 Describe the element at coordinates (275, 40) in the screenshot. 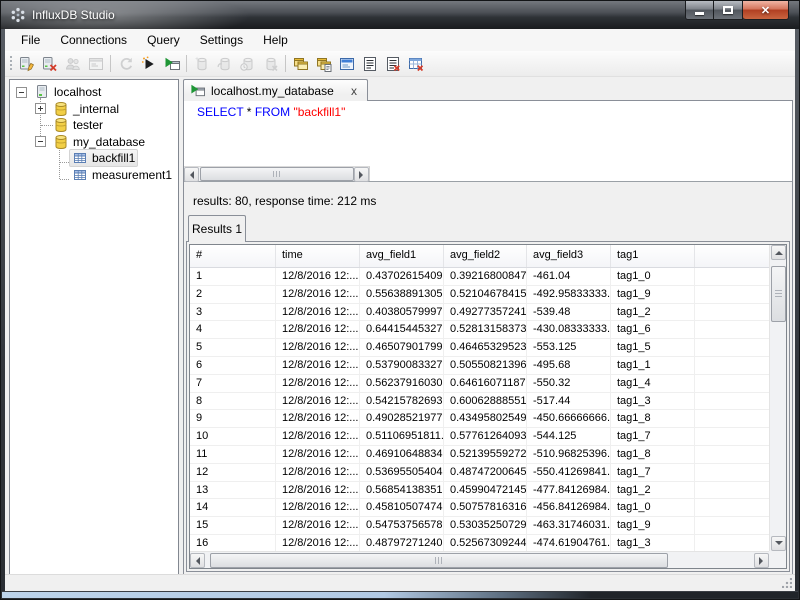

I see `menu-help: Help` at that location.